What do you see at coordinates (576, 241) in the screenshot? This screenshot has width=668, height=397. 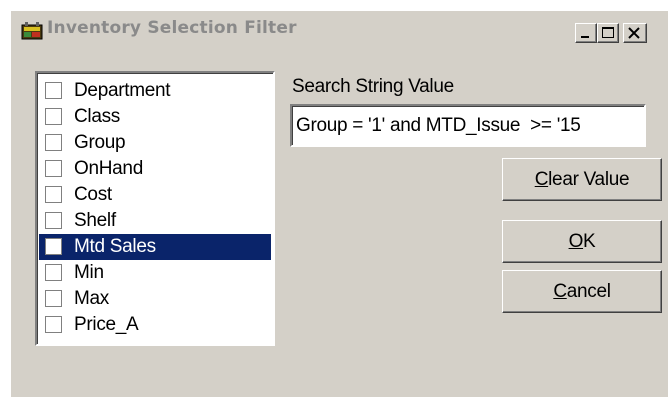 I see `mnemonic-char: O` at bounding box center [576, 241].